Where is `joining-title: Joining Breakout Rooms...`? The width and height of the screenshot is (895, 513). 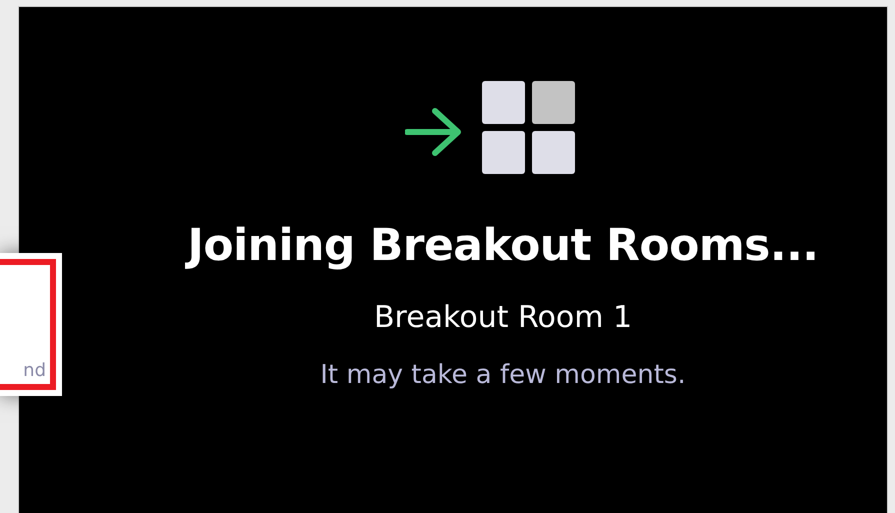 joining-title: Joining Breakout Rooms... is located at coordinates (453, 246).